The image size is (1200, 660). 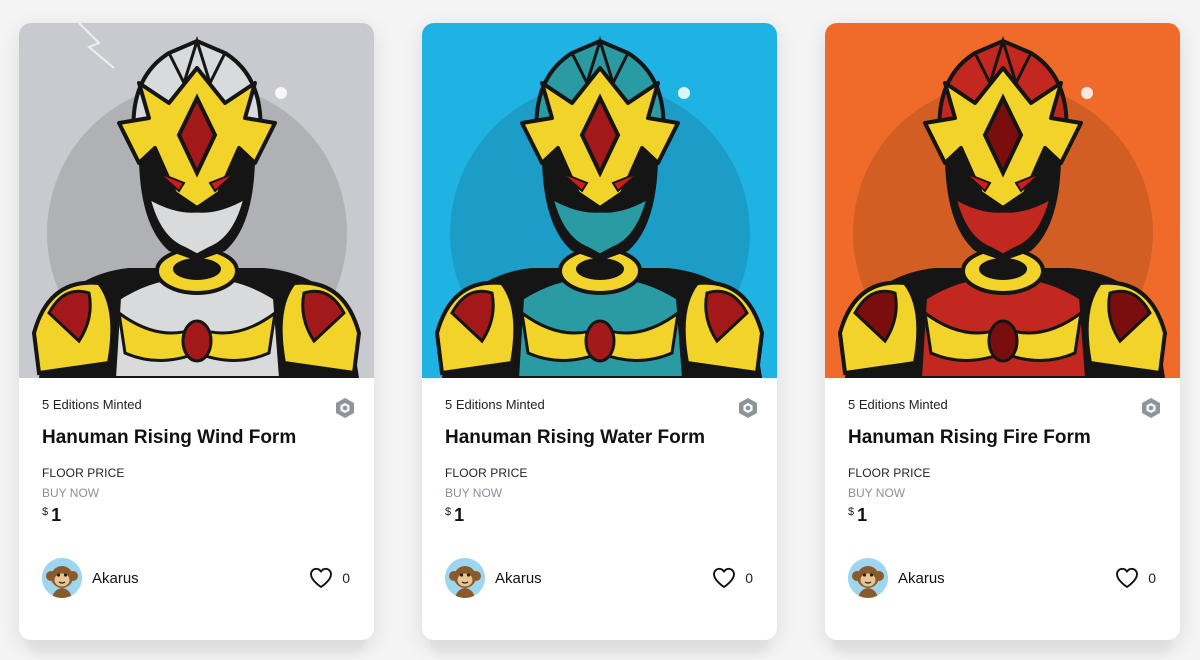 I want to click on nft-title: Hanuman Rising Fire Form, so click(x=1005, y=438).